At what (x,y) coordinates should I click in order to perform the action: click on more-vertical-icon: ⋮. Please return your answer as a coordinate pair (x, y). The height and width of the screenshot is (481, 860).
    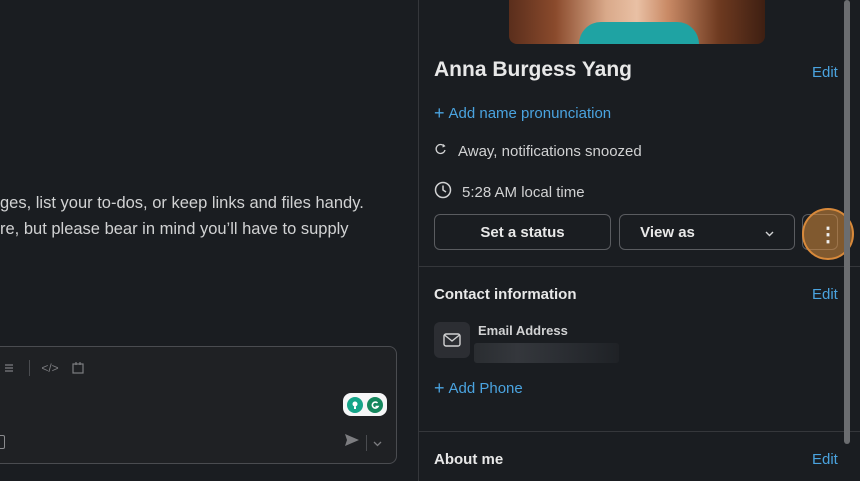
    Looking at the image, I should click on (828, 234).